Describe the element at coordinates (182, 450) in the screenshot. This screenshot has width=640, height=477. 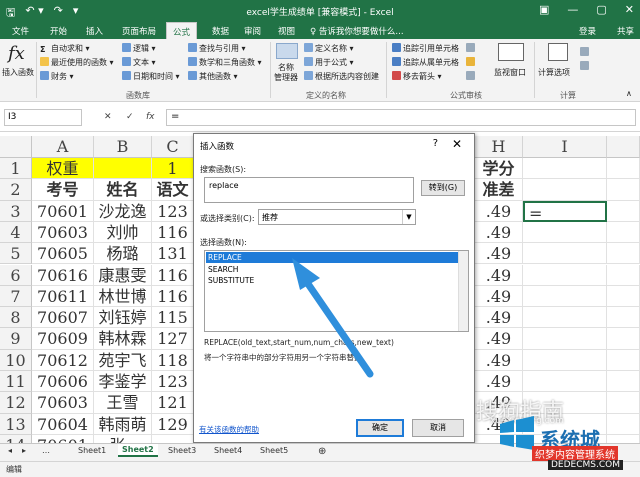
I see `sheet-tab-3: Sheet3` at that location.